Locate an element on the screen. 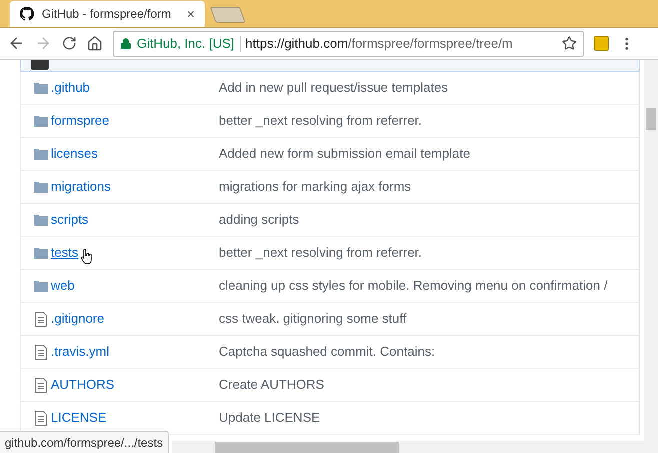 This screenshot has height=453, width=658. commit-message: Captcha squashed commit. Contains: is located at coordinates (327, 352).